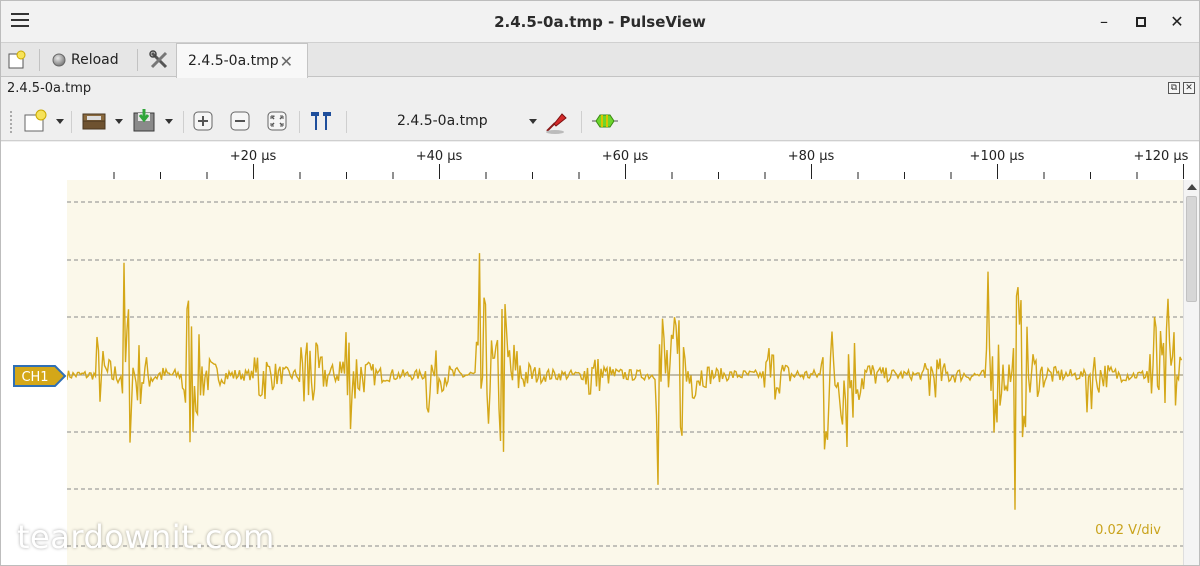 The height and width of the screenshot is (566, 1200). Describe the element at coordinates (119, 121) in the screenshot. I see `open-dropdown-arrow` at that location.